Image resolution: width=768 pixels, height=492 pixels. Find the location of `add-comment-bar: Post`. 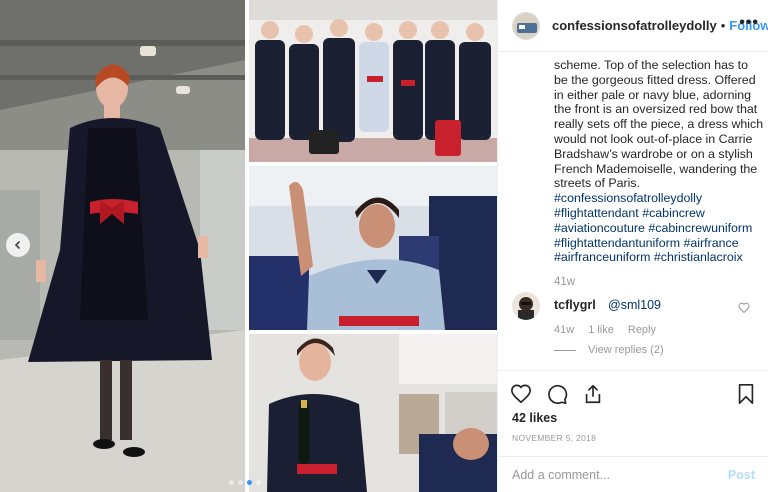

add-comment-bar: Post is located at coordinates (633, 474).